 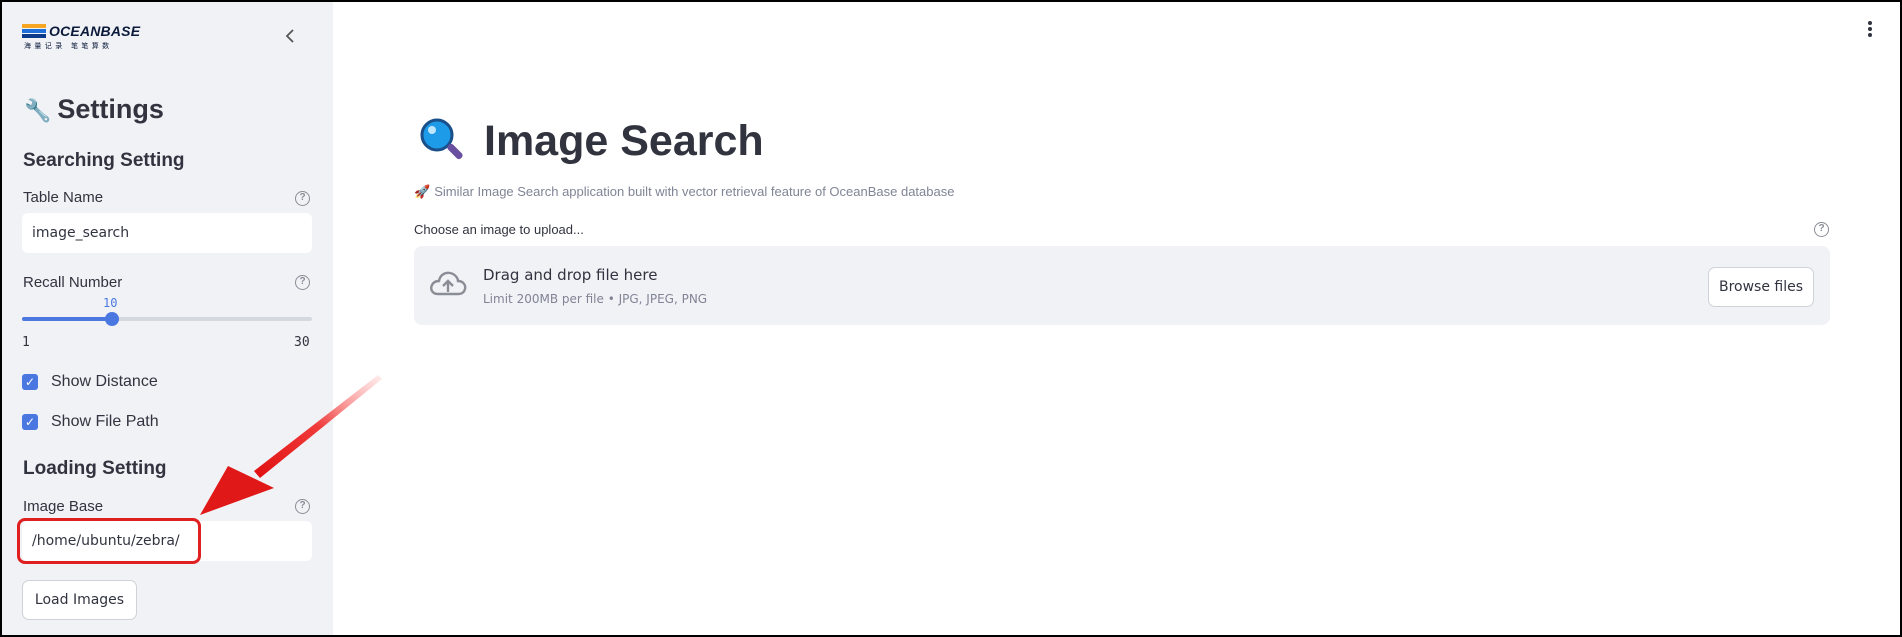 What do you see at coordinates (63, 506) in the screenshot?
I see `image-base-label: Image Base` at bounding box center [63, 506].